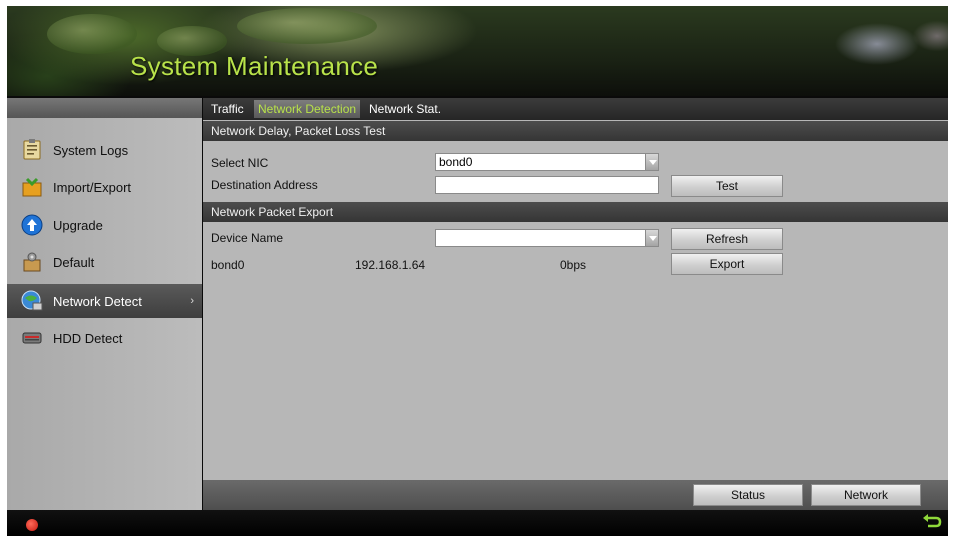 The image size is (954, 539). I want to click on sidebar-item-import-export: Import/Export, so click(104, 187).